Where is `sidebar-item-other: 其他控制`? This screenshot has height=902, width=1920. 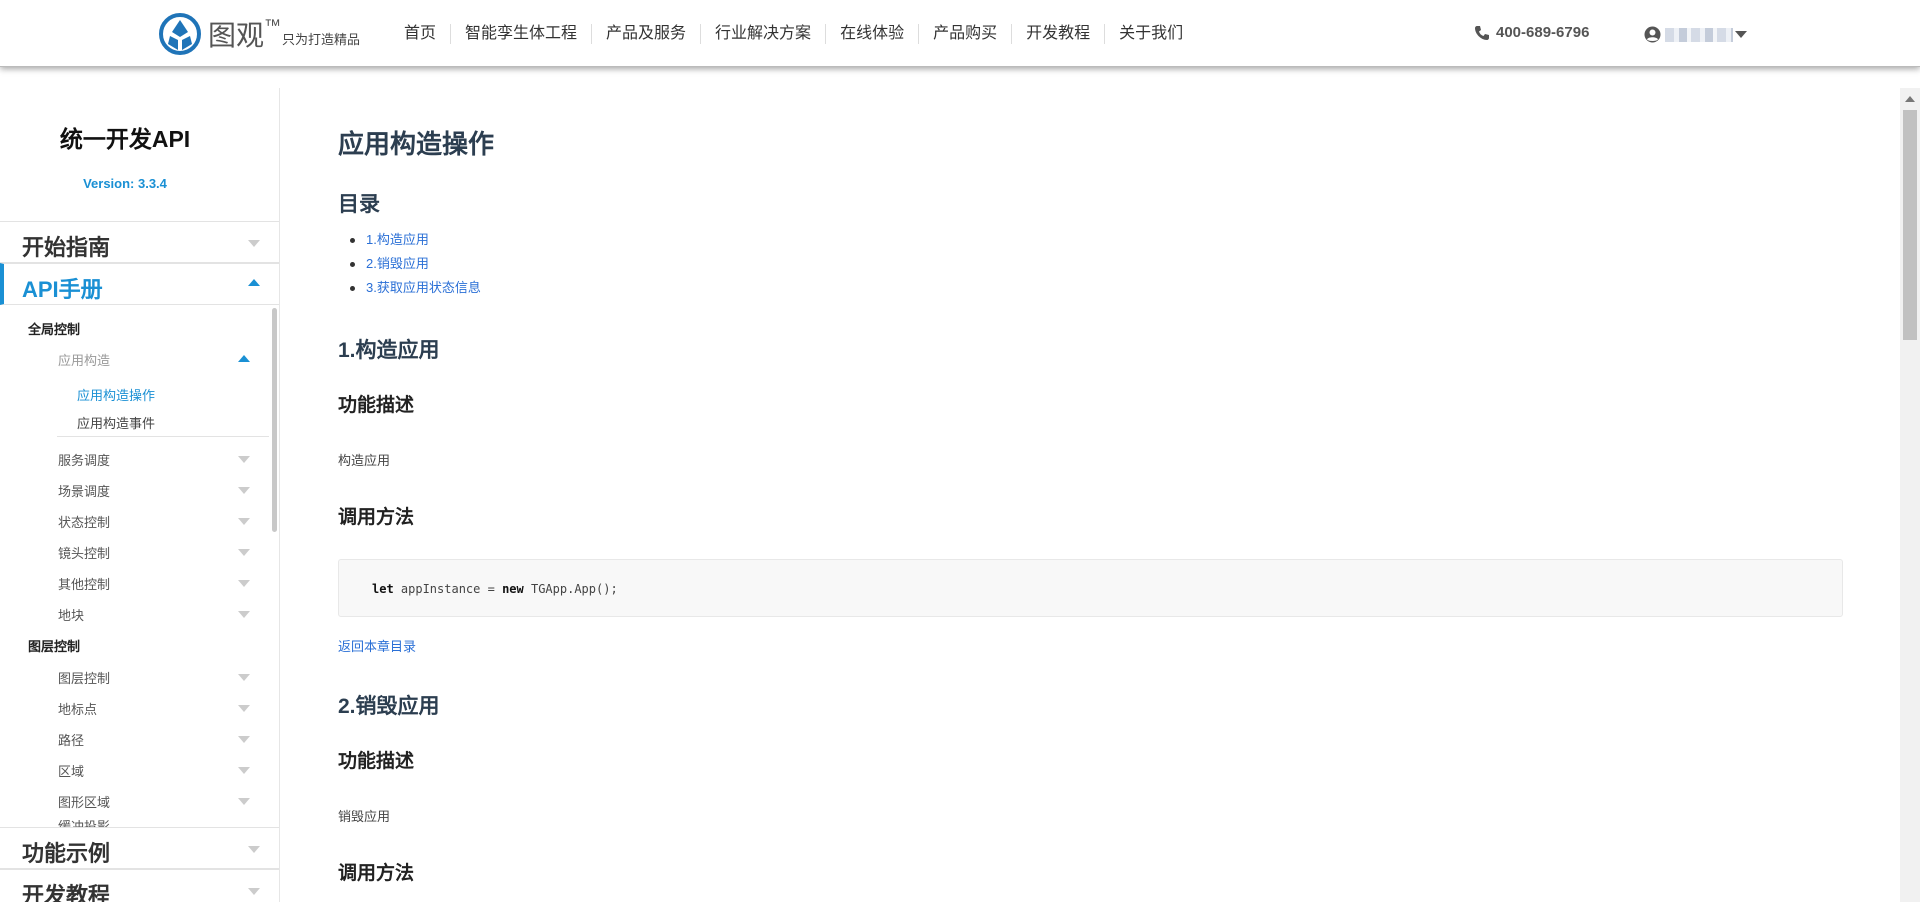
sidebar-item-other: 其他控制 is located at coordinates (84, 583).